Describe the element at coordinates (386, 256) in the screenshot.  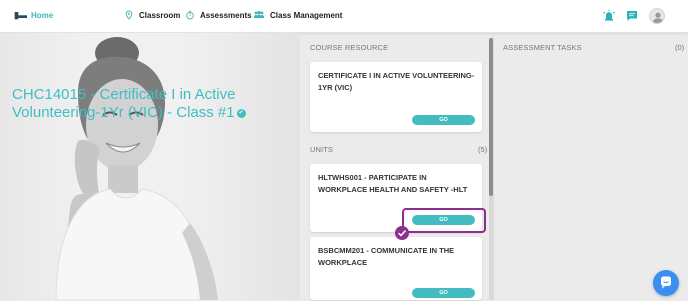
I see `unit-title: BSBCMM201 - COMMUNICATE IN THE WORKPLACE` at that location.